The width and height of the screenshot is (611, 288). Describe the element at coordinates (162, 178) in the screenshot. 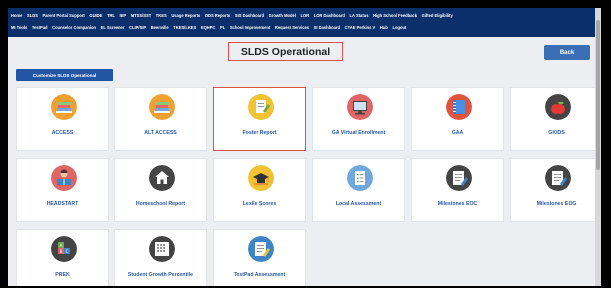

I see `house-icon` at that location.